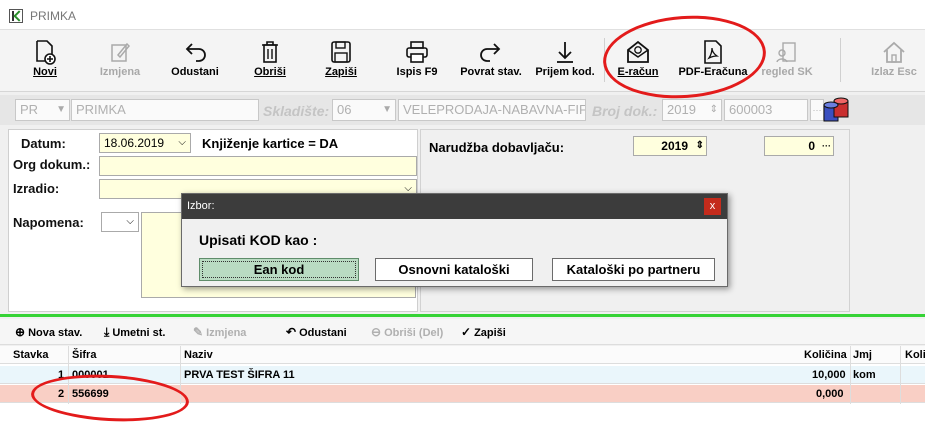 The width and height of the screenshot is (925, 437). What do you see at coordinates (198, 355) in the screenshot?
I see `column-naziv: Naziv` at bounding box center [198, 355].